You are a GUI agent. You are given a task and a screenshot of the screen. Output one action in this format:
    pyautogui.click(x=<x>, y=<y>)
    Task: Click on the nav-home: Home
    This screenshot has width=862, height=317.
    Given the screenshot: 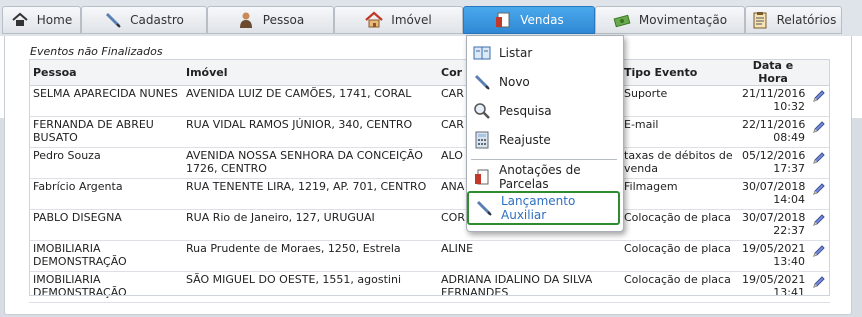 What is the action you would take?
    pyautogui.click(x=41, y=20)
    